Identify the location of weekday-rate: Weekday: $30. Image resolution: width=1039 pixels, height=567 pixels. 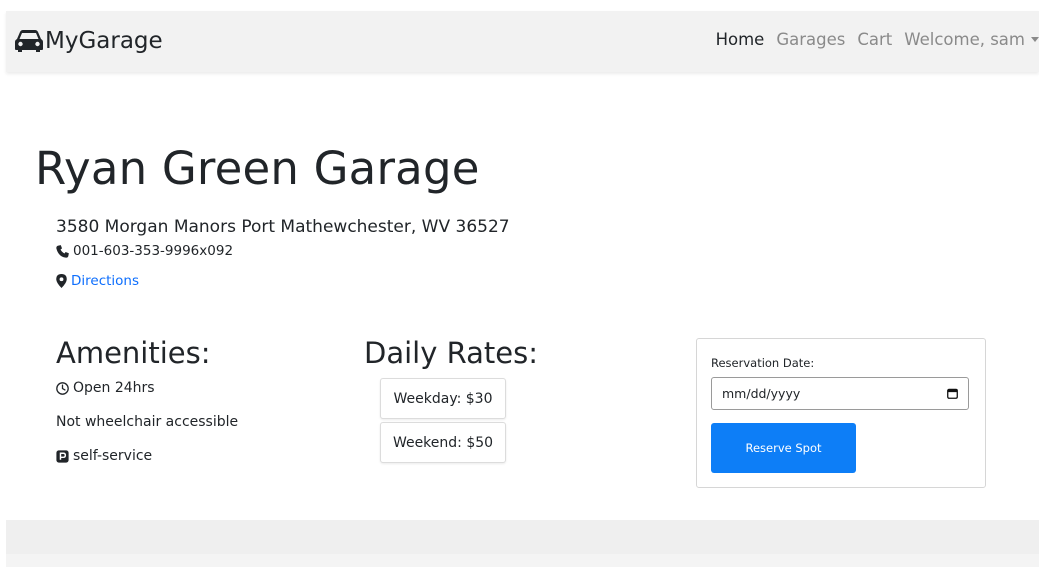
(443, 398).